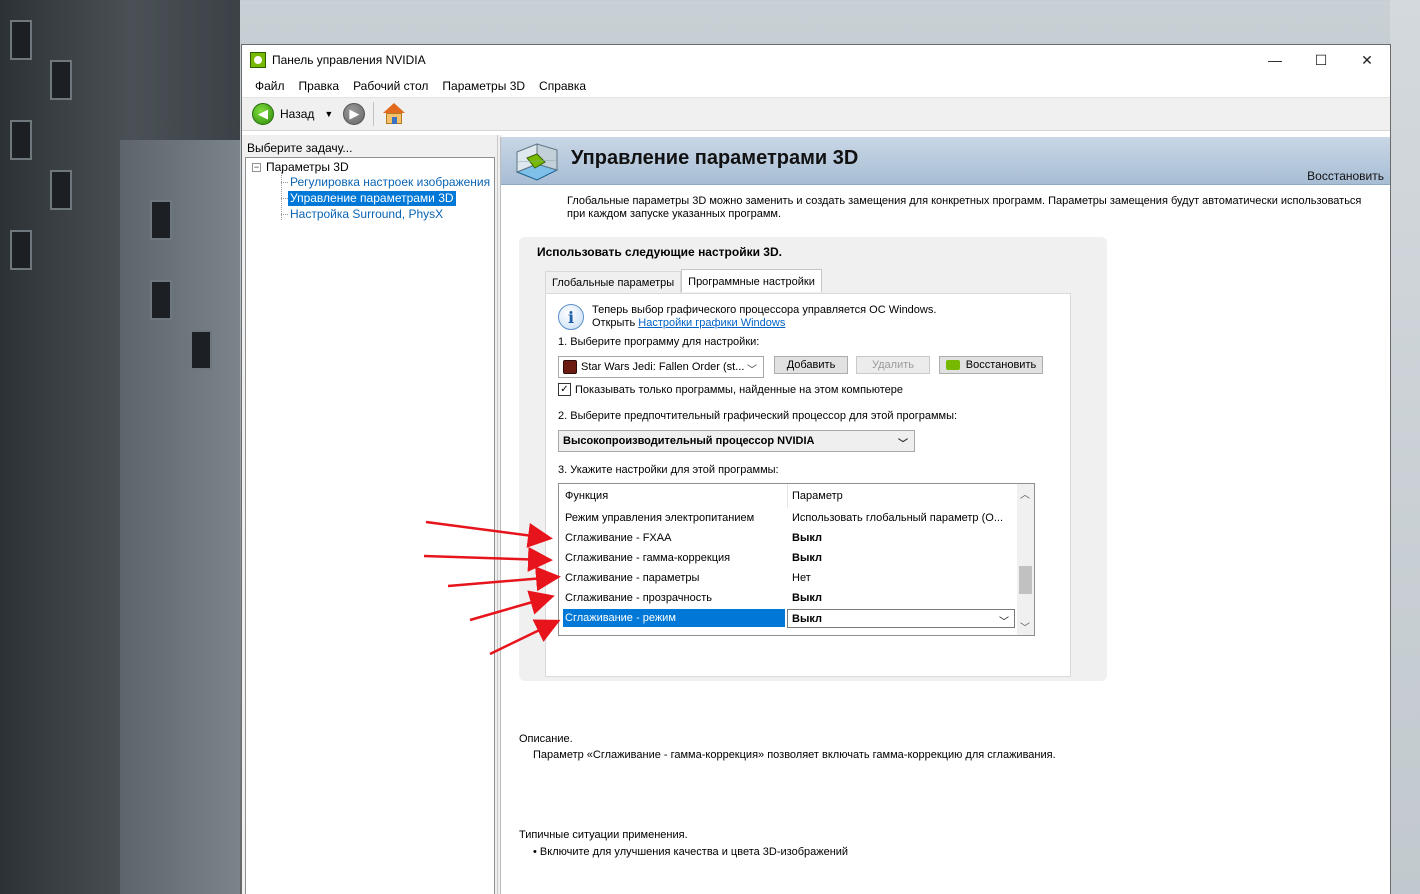 Image resolution: width=1420 pixels, height=894 pixels. I want to click on grid-row-selected: Сглаживание - режим Выкл ﹀, so click(788, 618).